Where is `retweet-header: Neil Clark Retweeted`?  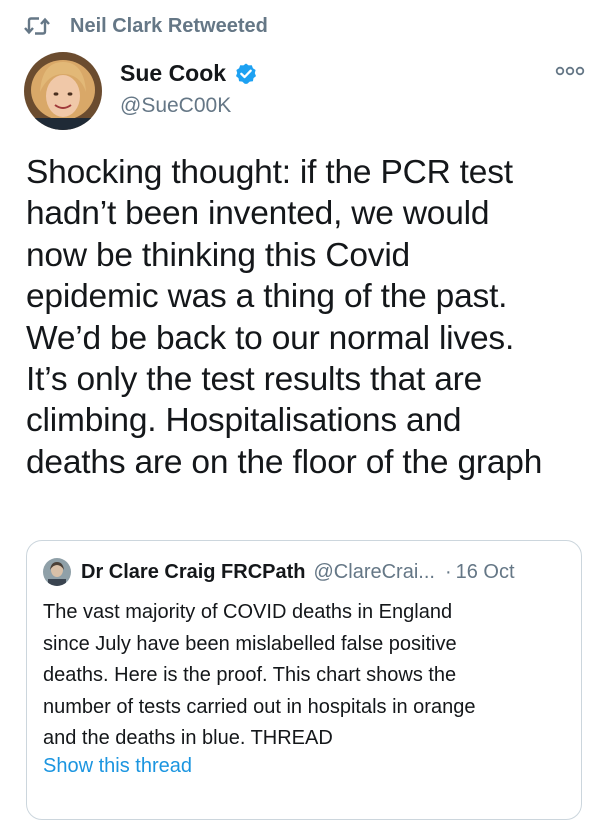
retweet-header: Neil Clark Retweeted is located at coordinates (146, 26).